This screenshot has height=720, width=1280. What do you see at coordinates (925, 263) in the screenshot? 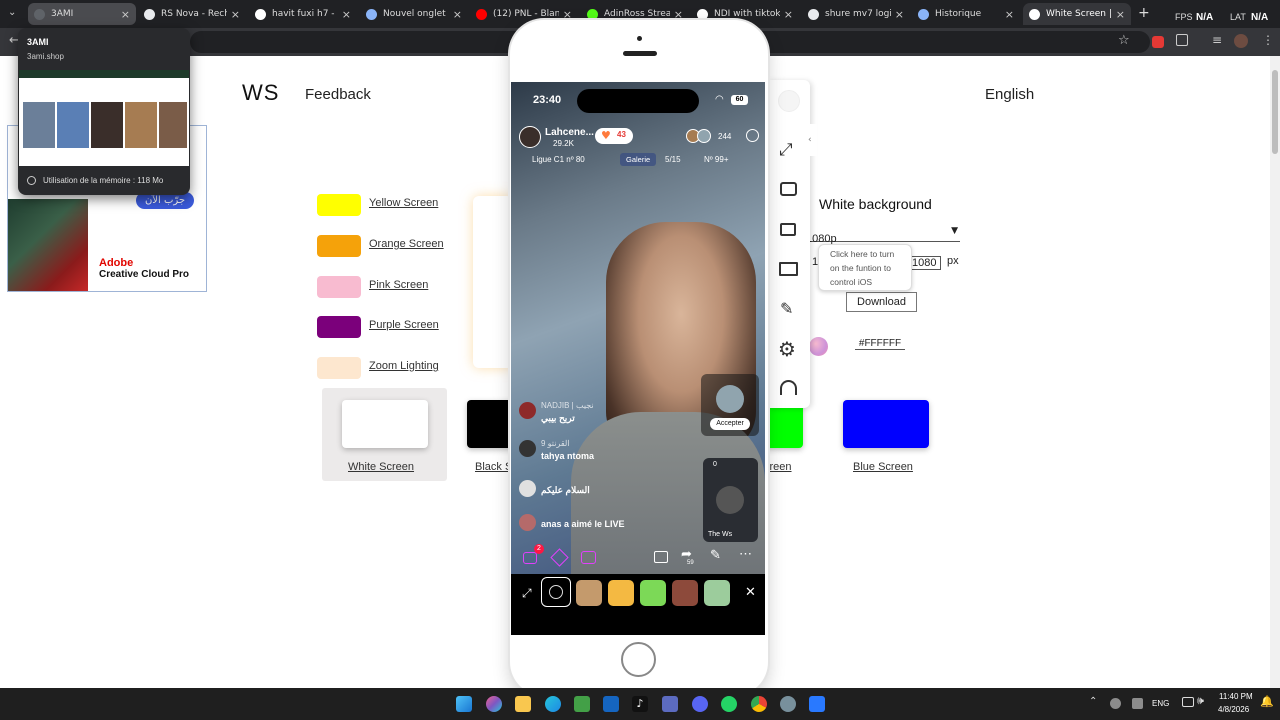
I see `height-input: 1080` at bounding box center [925, 263].